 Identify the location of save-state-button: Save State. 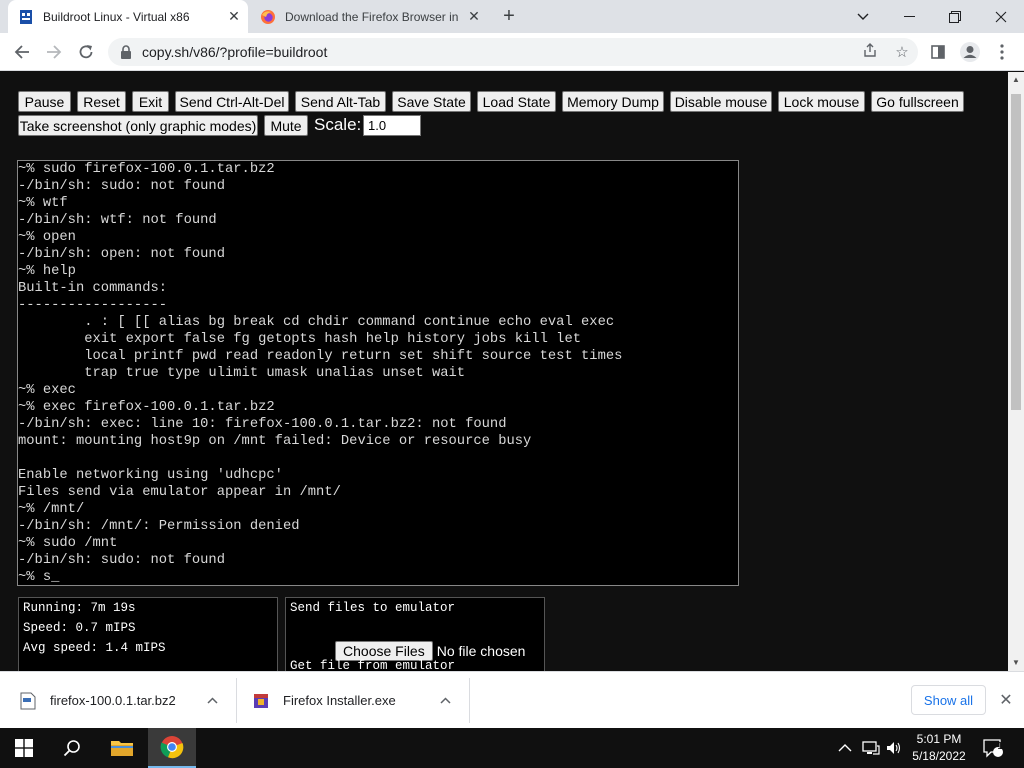
(431, 101).